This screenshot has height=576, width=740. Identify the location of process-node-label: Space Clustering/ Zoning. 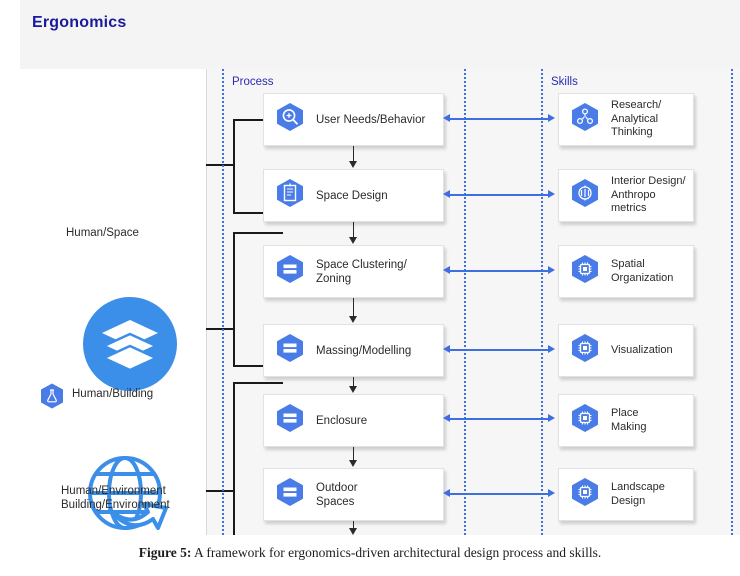
(361, 271).